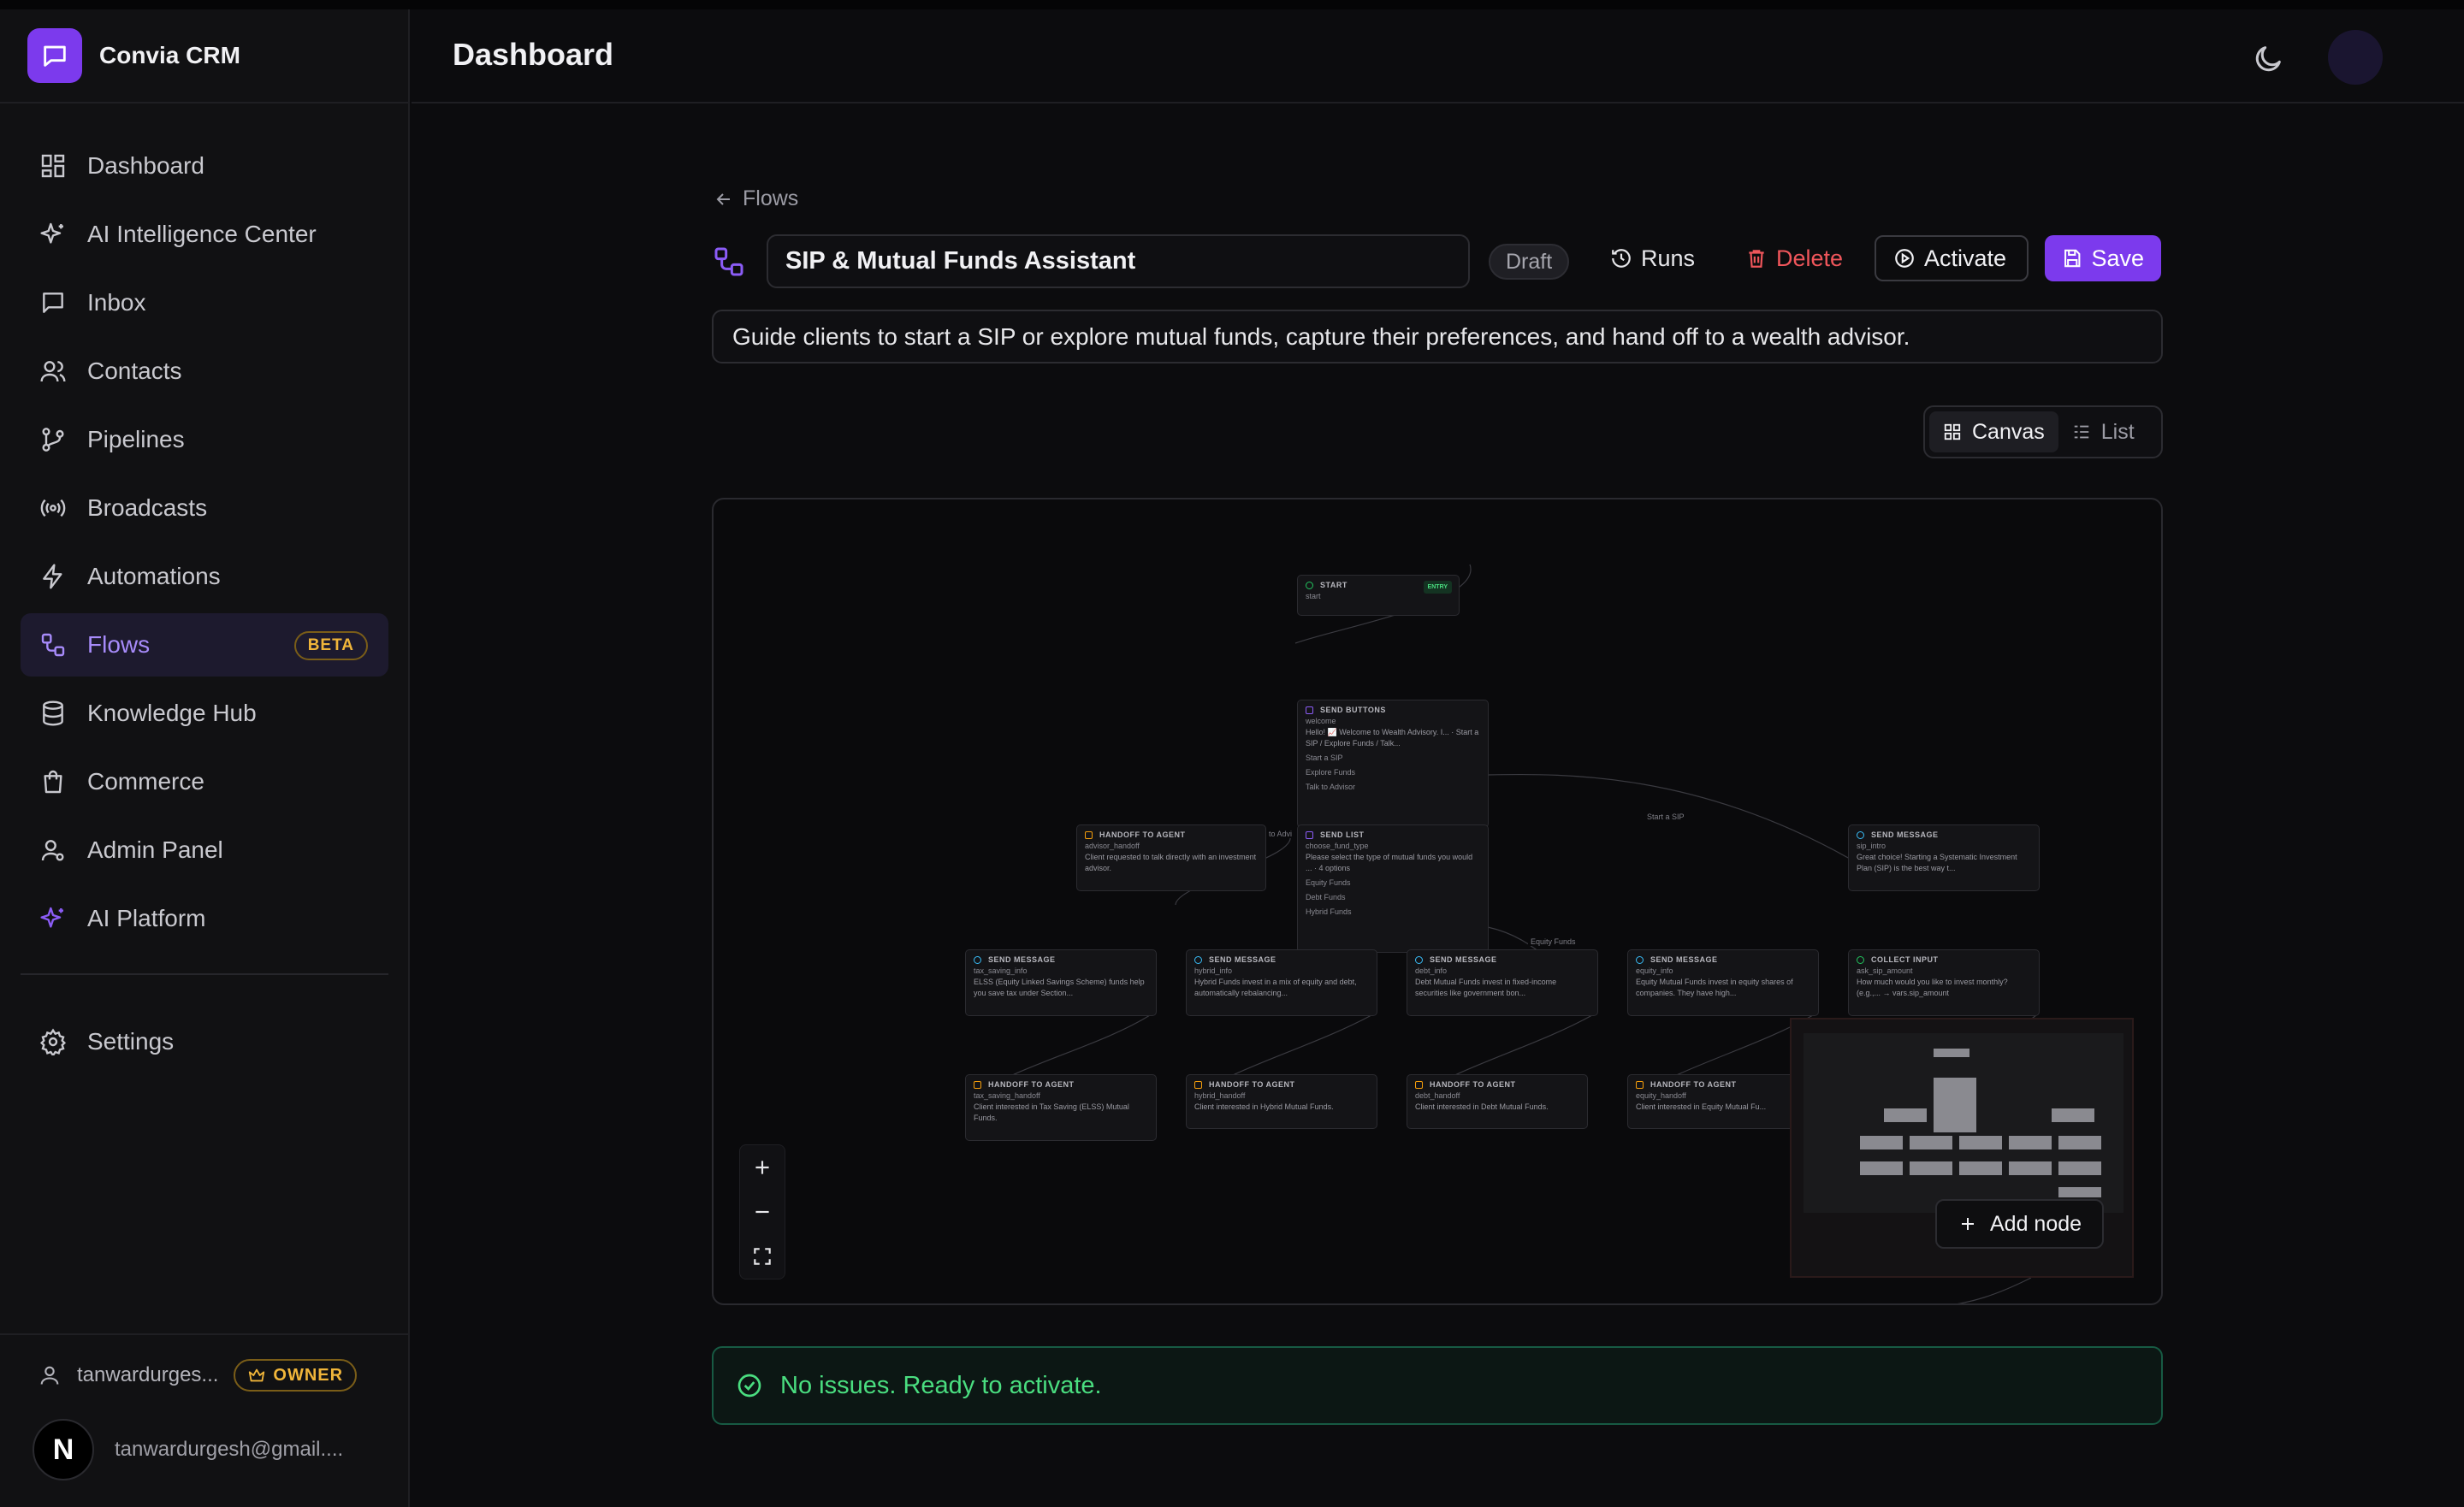 The image size is (2464, 1507). I want to click on sidebar-item-commerce: Commerce, so click(204, 781).